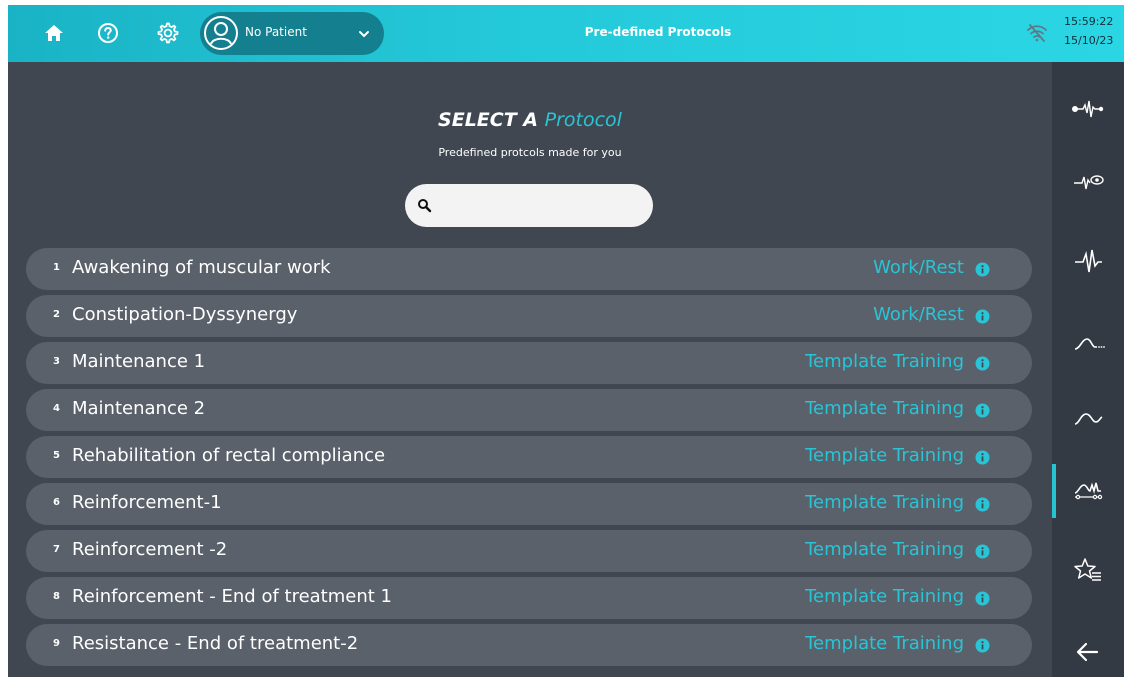  Describe the element at coordinates (529, 551) in the screenshot. I see `protocol-row: 7 Reinforcement -2 Template Training` at that location.